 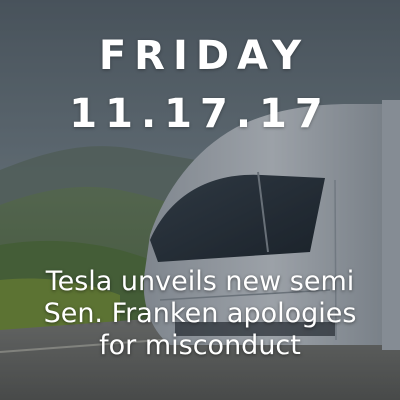 What do you see at coordinates (200, 114) in the screenshot?
I see `date-label: 11.17.17` at bounding box center [200, 114].